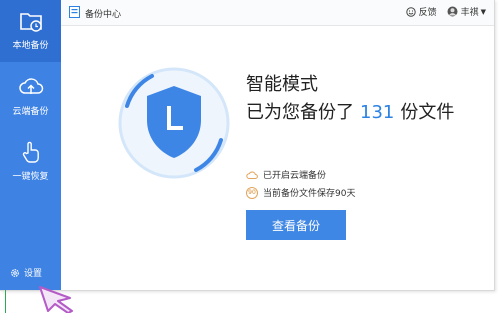  Describe the element at coordinates (483, 11) in the screenshot. I see `caret-down-icon: ▼` at that location.